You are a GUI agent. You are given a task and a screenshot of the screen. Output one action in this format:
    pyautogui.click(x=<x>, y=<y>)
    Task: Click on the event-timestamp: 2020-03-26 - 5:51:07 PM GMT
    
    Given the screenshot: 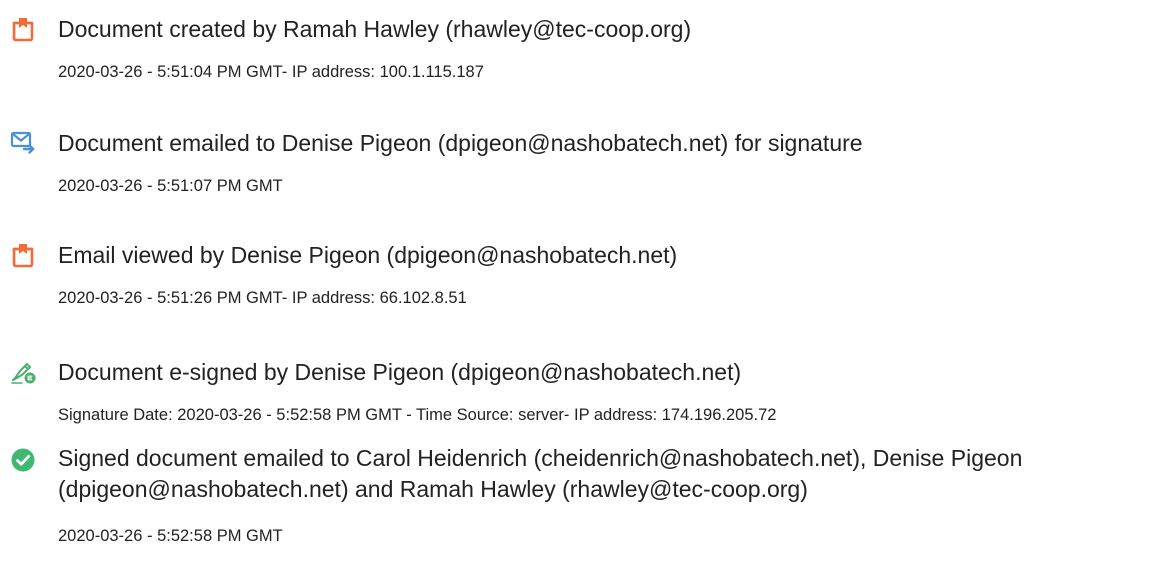 What is the action you would take?
    pyautogui.click(x=170, y=186)
    